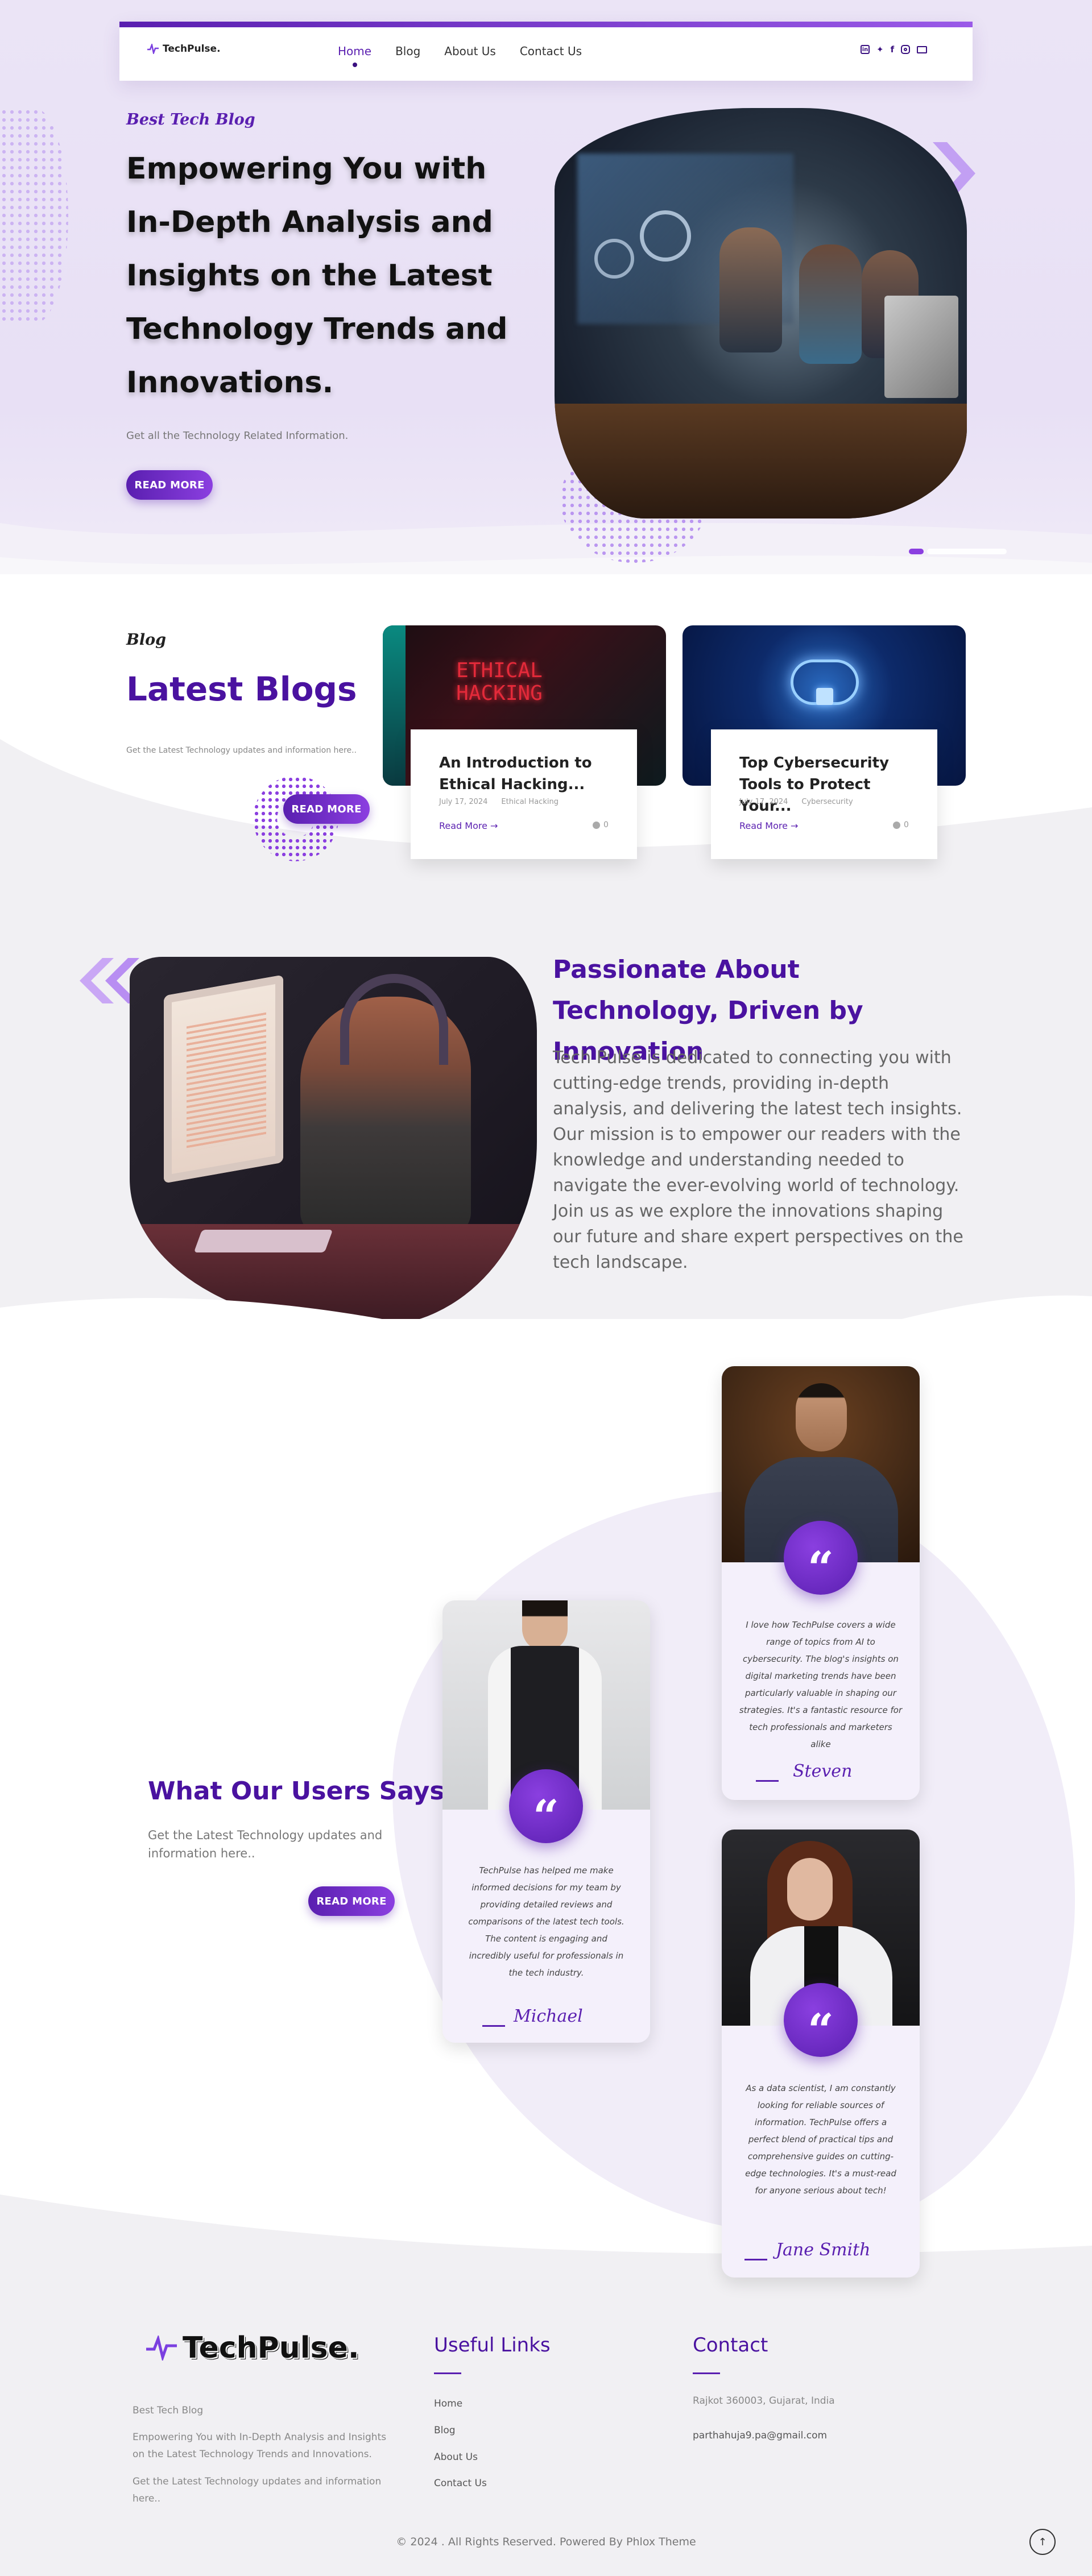 The width and height of the screenshot is (1092, 2576). I want to click on logo-pulse-icon, so click(153, 49).